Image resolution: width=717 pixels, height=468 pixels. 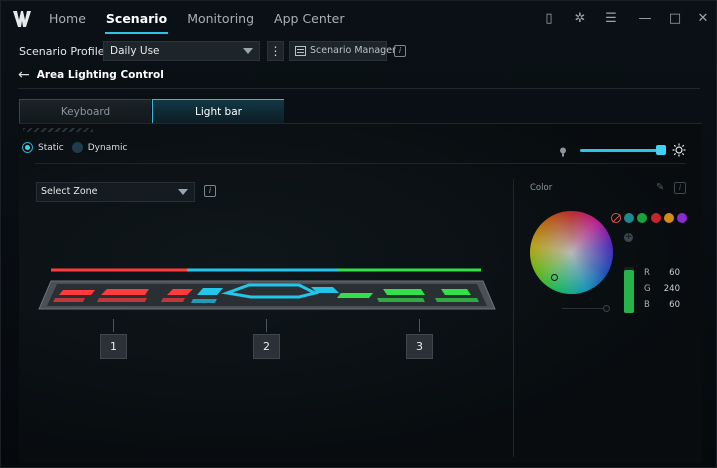 I want to click on mode-divider, so click(x=360, y=163).